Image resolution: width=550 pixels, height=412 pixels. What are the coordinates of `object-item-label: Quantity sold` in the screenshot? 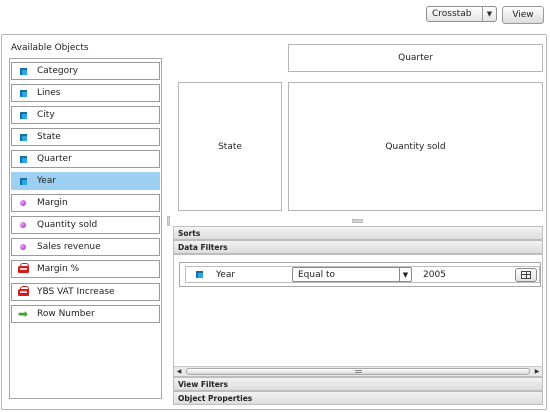 It's located at (67, 225).